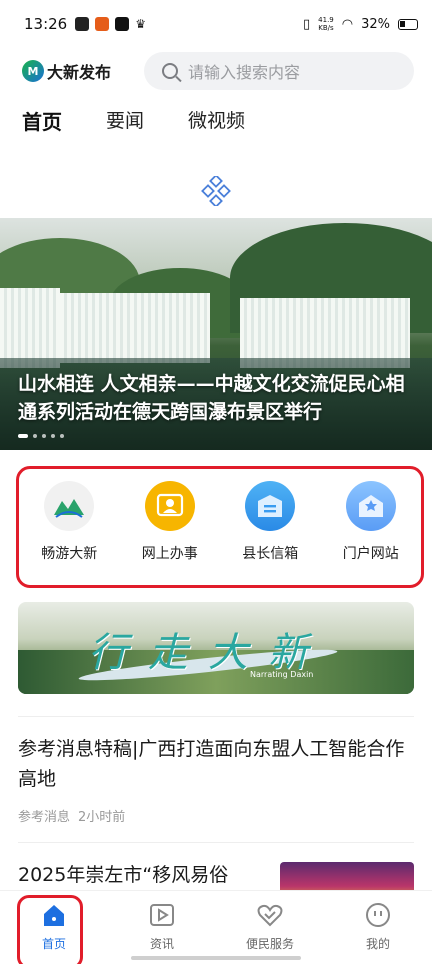 This screenshot has height=964, width=432. Describe the element at coordinates (44, 817) in the screenshot. I see `news-source: 参考消息` at that location.